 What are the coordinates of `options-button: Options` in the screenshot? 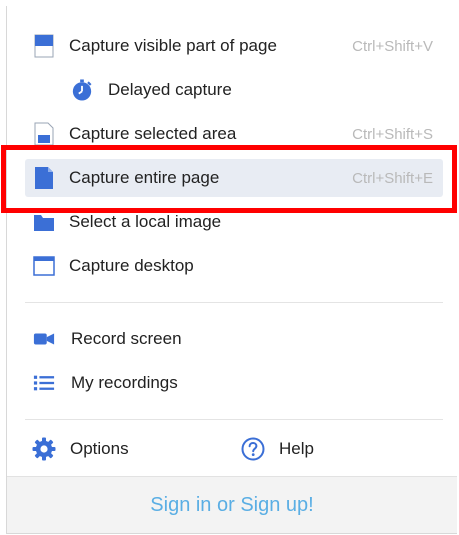 It's located at (80, 449).